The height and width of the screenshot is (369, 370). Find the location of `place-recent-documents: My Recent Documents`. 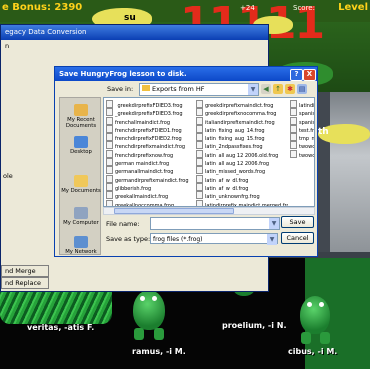

place-recent-documents: My Recent Documents is located at coordinates (81, 116).